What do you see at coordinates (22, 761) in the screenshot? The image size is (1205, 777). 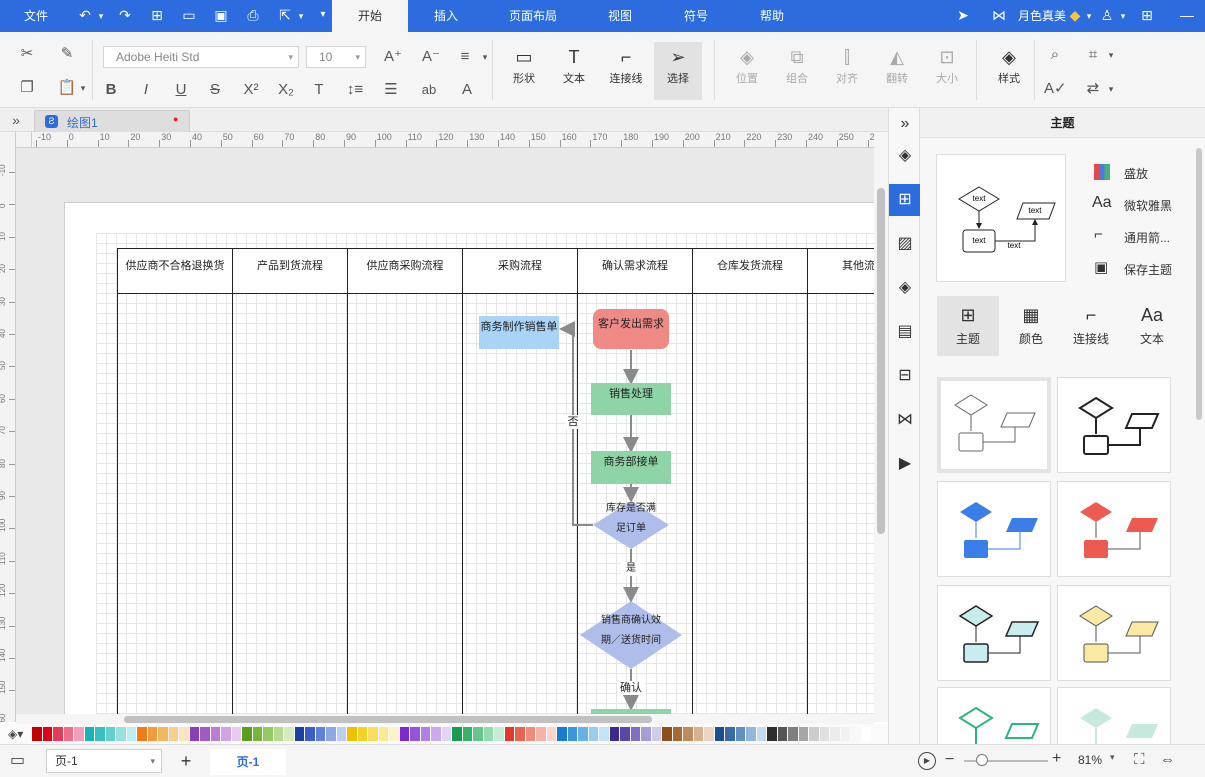 I see `page-view-icon: ▭` at bounding box center [22, 761].